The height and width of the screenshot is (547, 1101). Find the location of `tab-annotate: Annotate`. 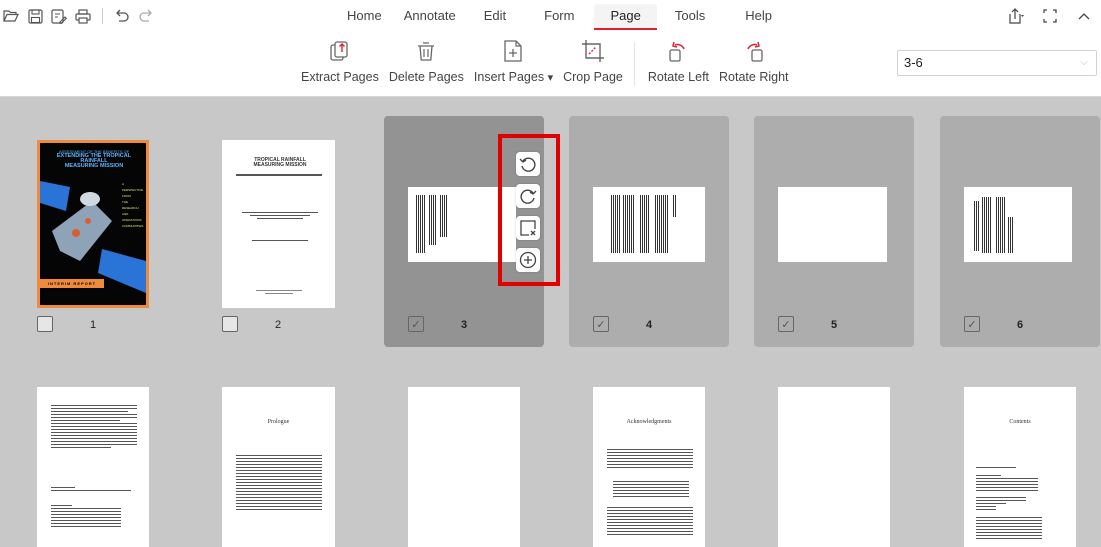

tab-annotate: Annotate is located at coordinates (430, 16).